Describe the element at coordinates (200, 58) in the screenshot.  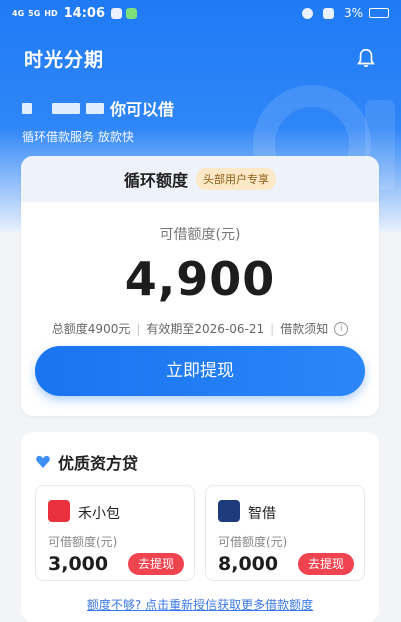
I see `app-bar: 时光分期` at that location.